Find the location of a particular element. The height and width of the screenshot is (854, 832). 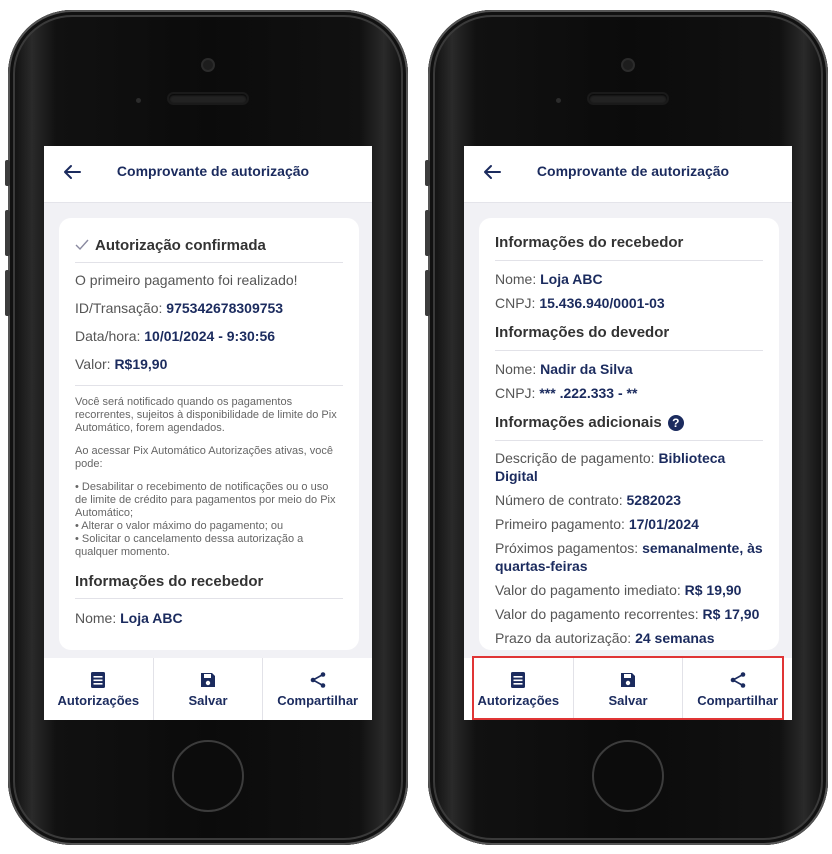

info-label: Número de contrato: is located at coordinates (561, 500).